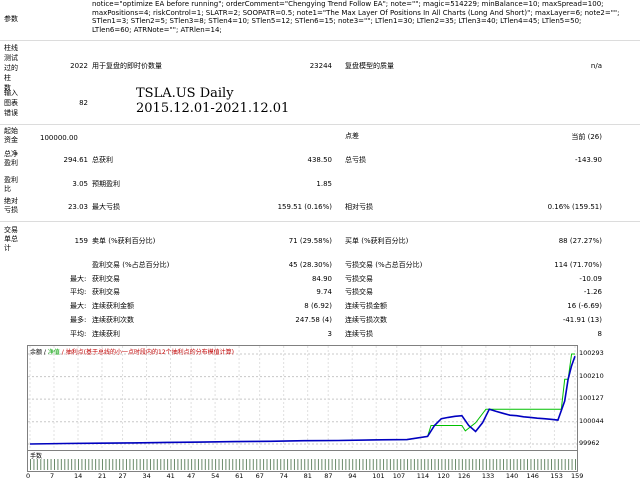 This screenshot has width=640, height=480. I want to click on x-tick-label: 41, so click(170, 476).